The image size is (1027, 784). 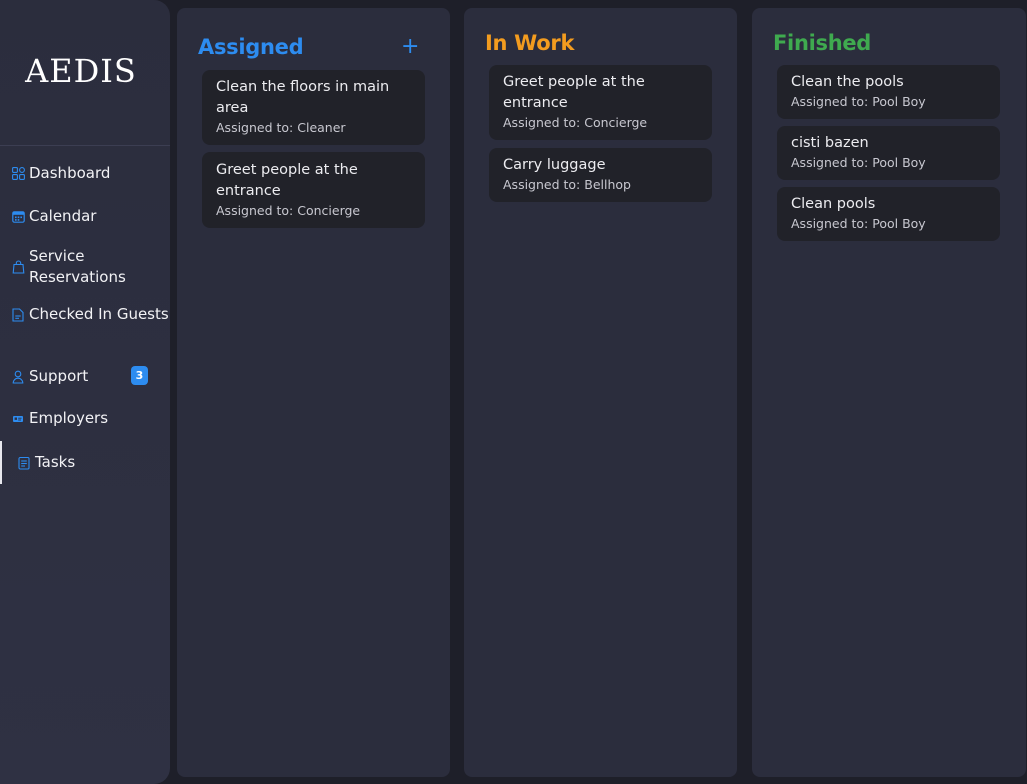 What do you see at coordinates (833, 204) in the screenshot?
I see `task-title: Clean pools` at bounding box center [833, 204].